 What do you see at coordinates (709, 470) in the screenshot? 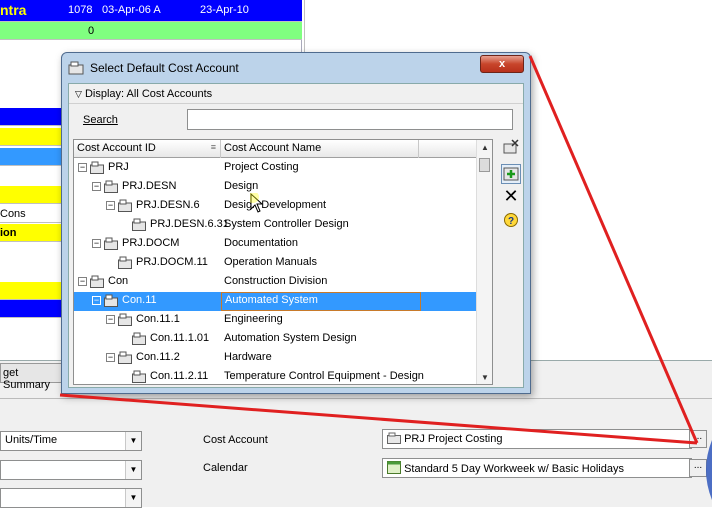
I see `corner-shape` at bounding box center [709, 470].